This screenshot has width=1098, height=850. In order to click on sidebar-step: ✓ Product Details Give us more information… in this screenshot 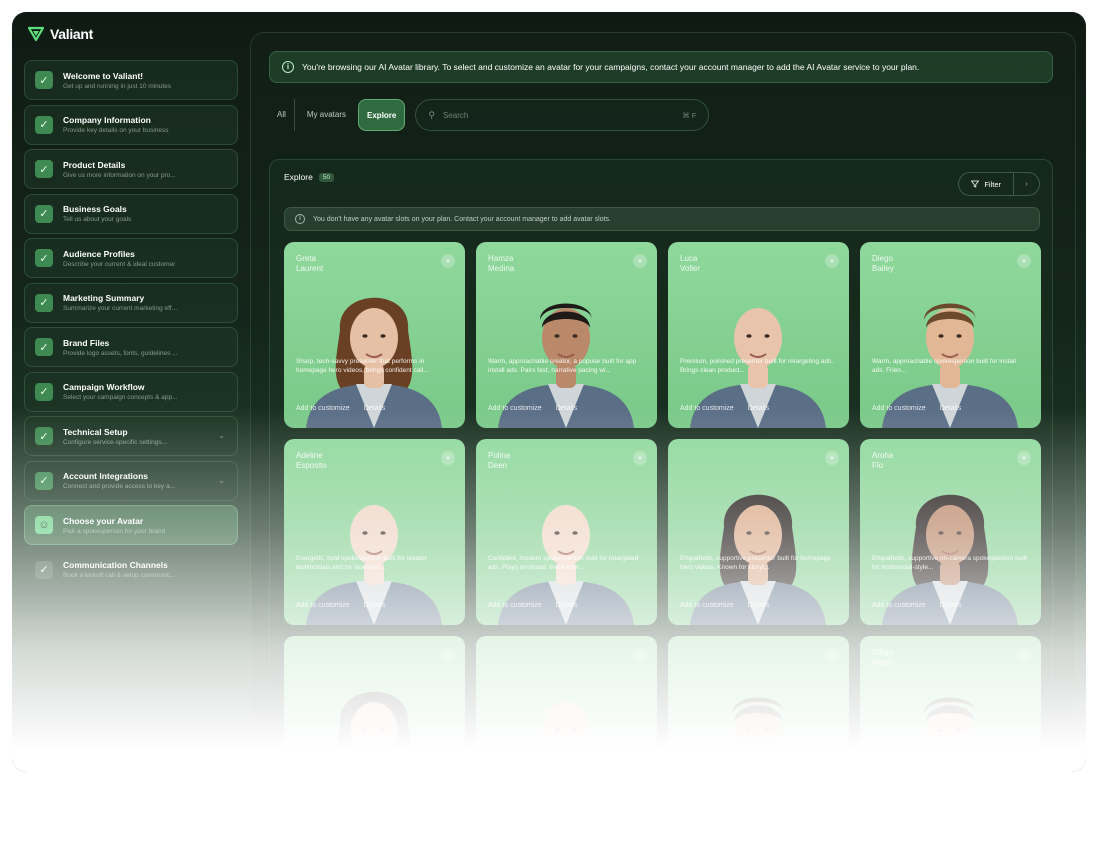, I will do `click(131, 169)`.